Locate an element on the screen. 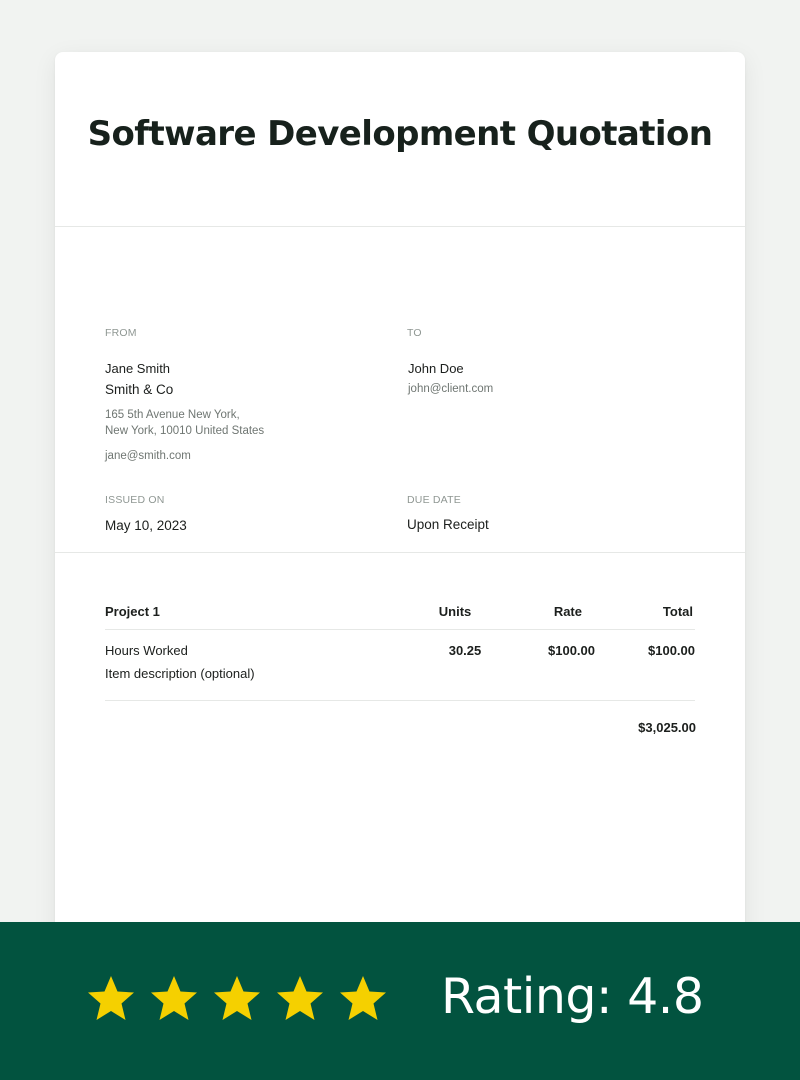 The width and height of the screenshot is (800, 1080). project-header: Project 1 is located at coordinates (132, 611).